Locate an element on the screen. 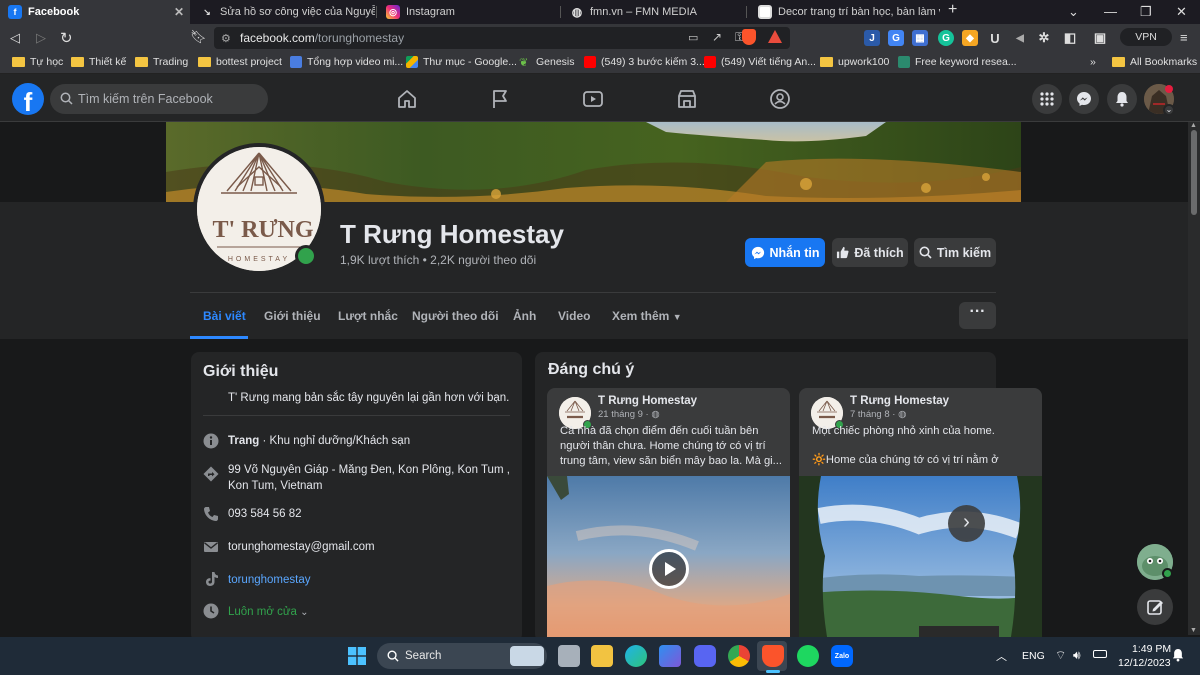 Image resolution: width=1200 pixels, height=675 pixels. notifications-bell-icon is located at coordinates (1122, 99).